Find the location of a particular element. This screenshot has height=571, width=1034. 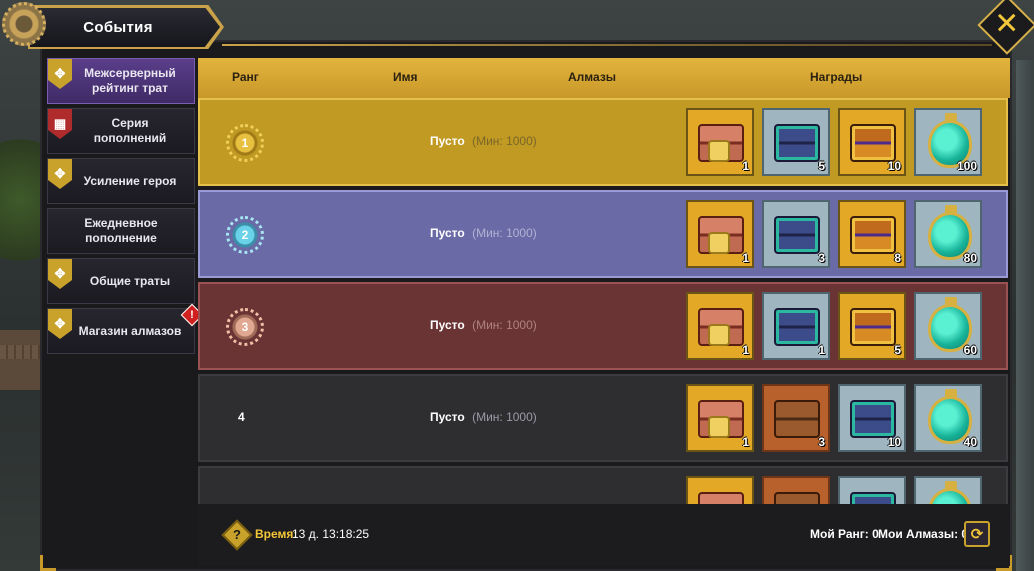

reward-item: 100 is located at coordinates (948, 142).